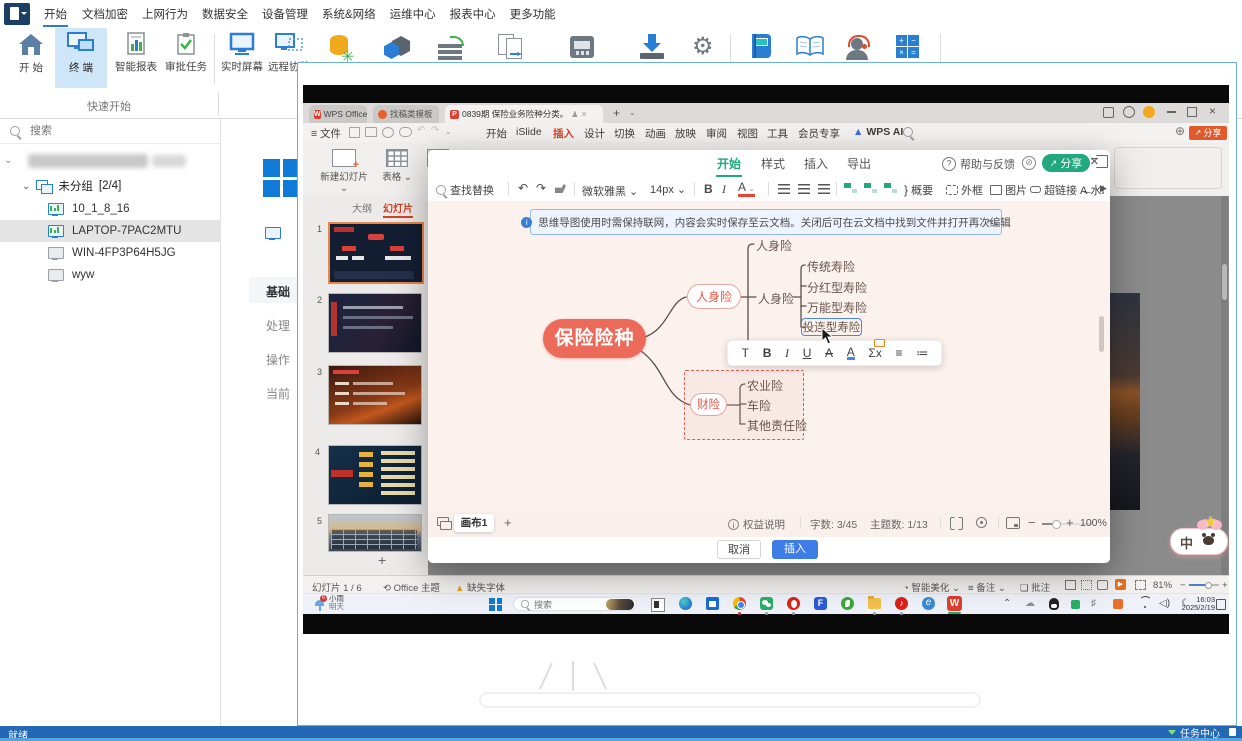 The width and height of the screenshot is (1242, 741). Describe the element at coordinates (787, 353) in the screenshot. I see `italic-icon: I` at that location.